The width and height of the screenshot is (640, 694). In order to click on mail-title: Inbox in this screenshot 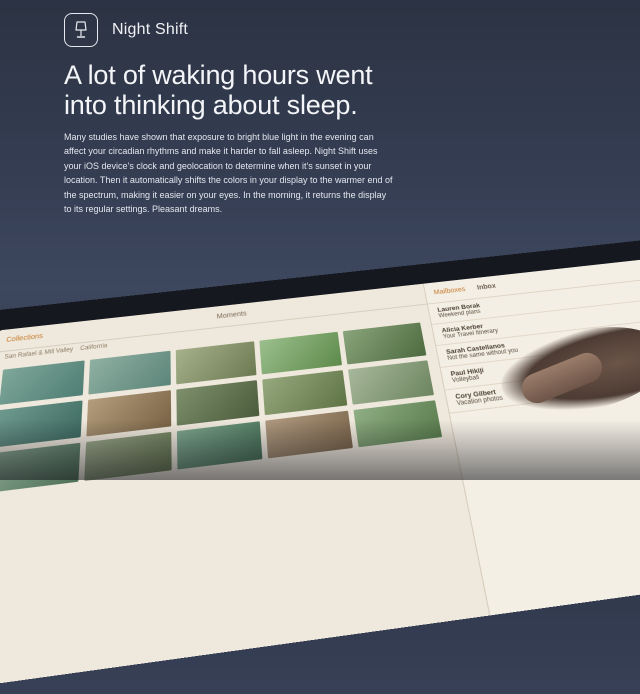, I will do `click(486, 286)`.